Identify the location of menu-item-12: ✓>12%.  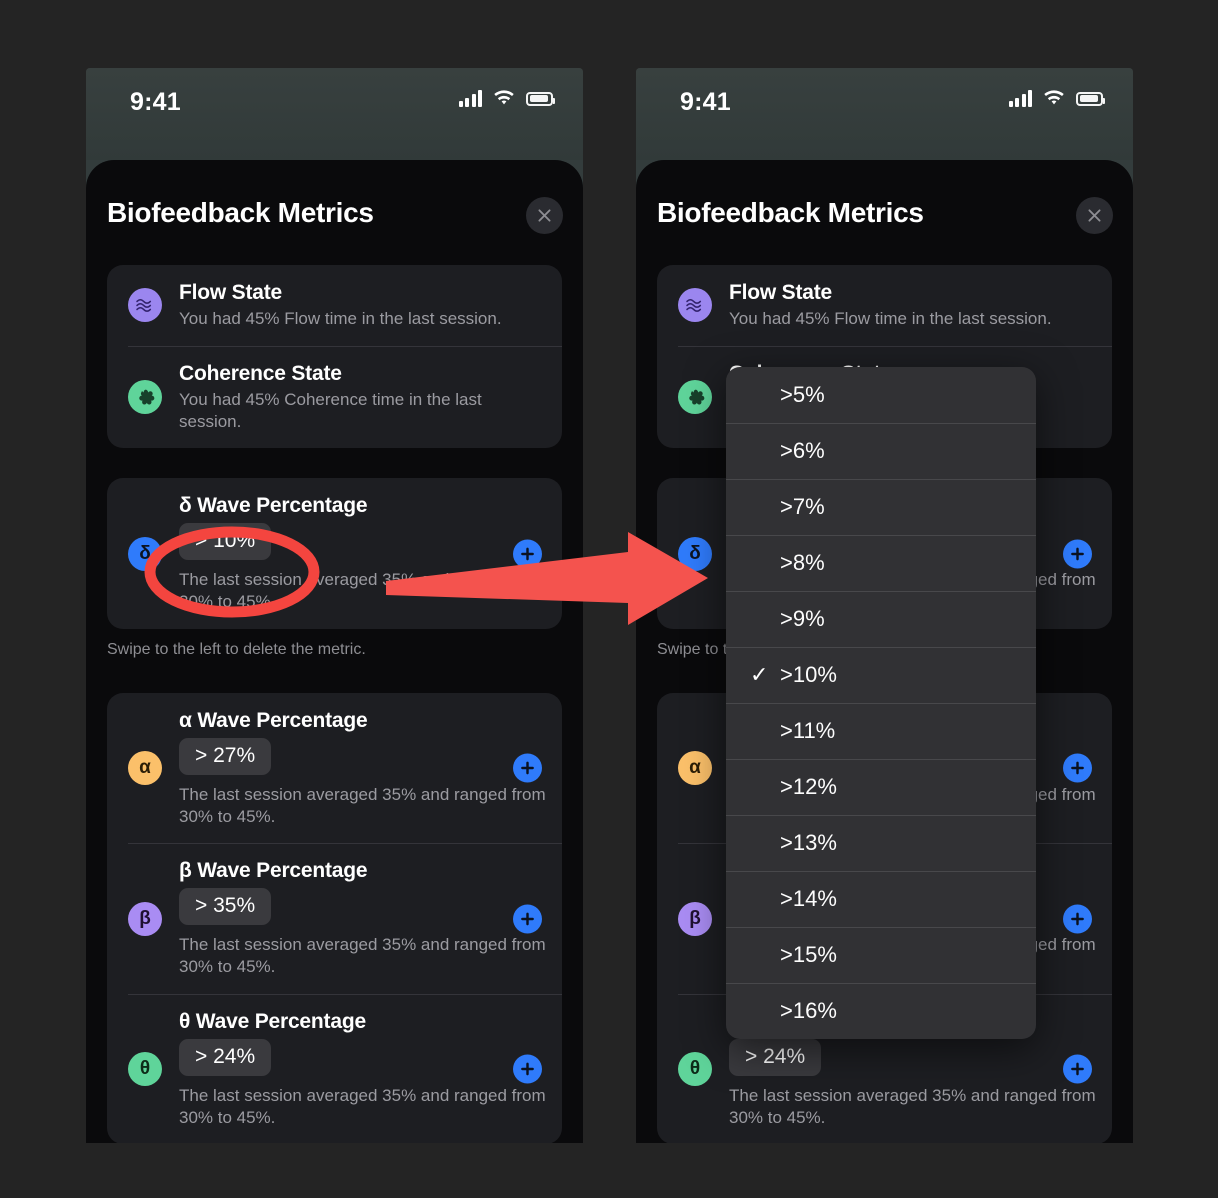
(881, 787).